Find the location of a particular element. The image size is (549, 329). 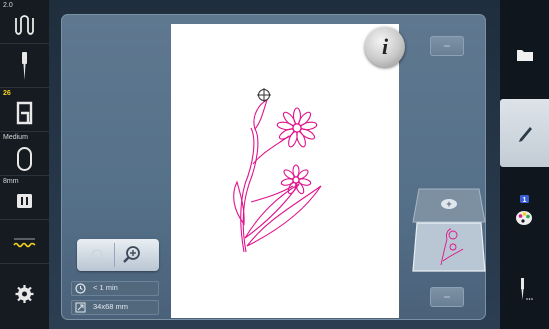

stitch-plate-button: 8mm is located at coordinates (24, 198).